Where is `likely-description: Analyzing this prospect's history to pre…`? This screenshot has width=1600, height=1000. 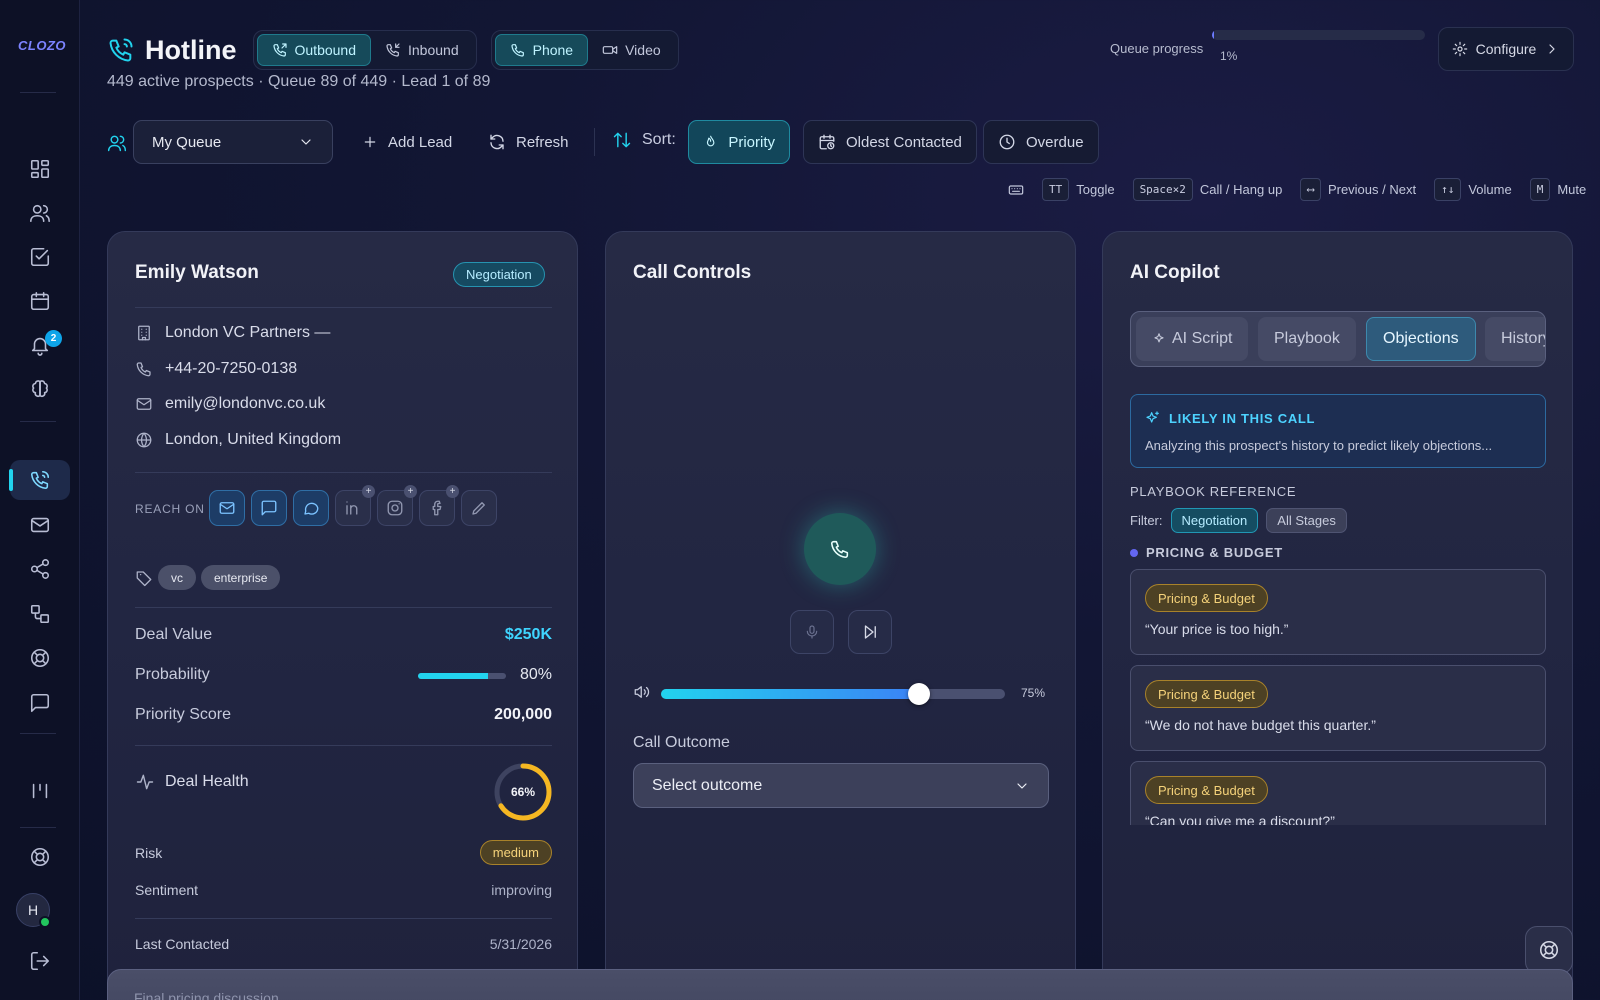
likely-description: Analyzing this prospect's history to pre… is located at coordinates (1319, 445).